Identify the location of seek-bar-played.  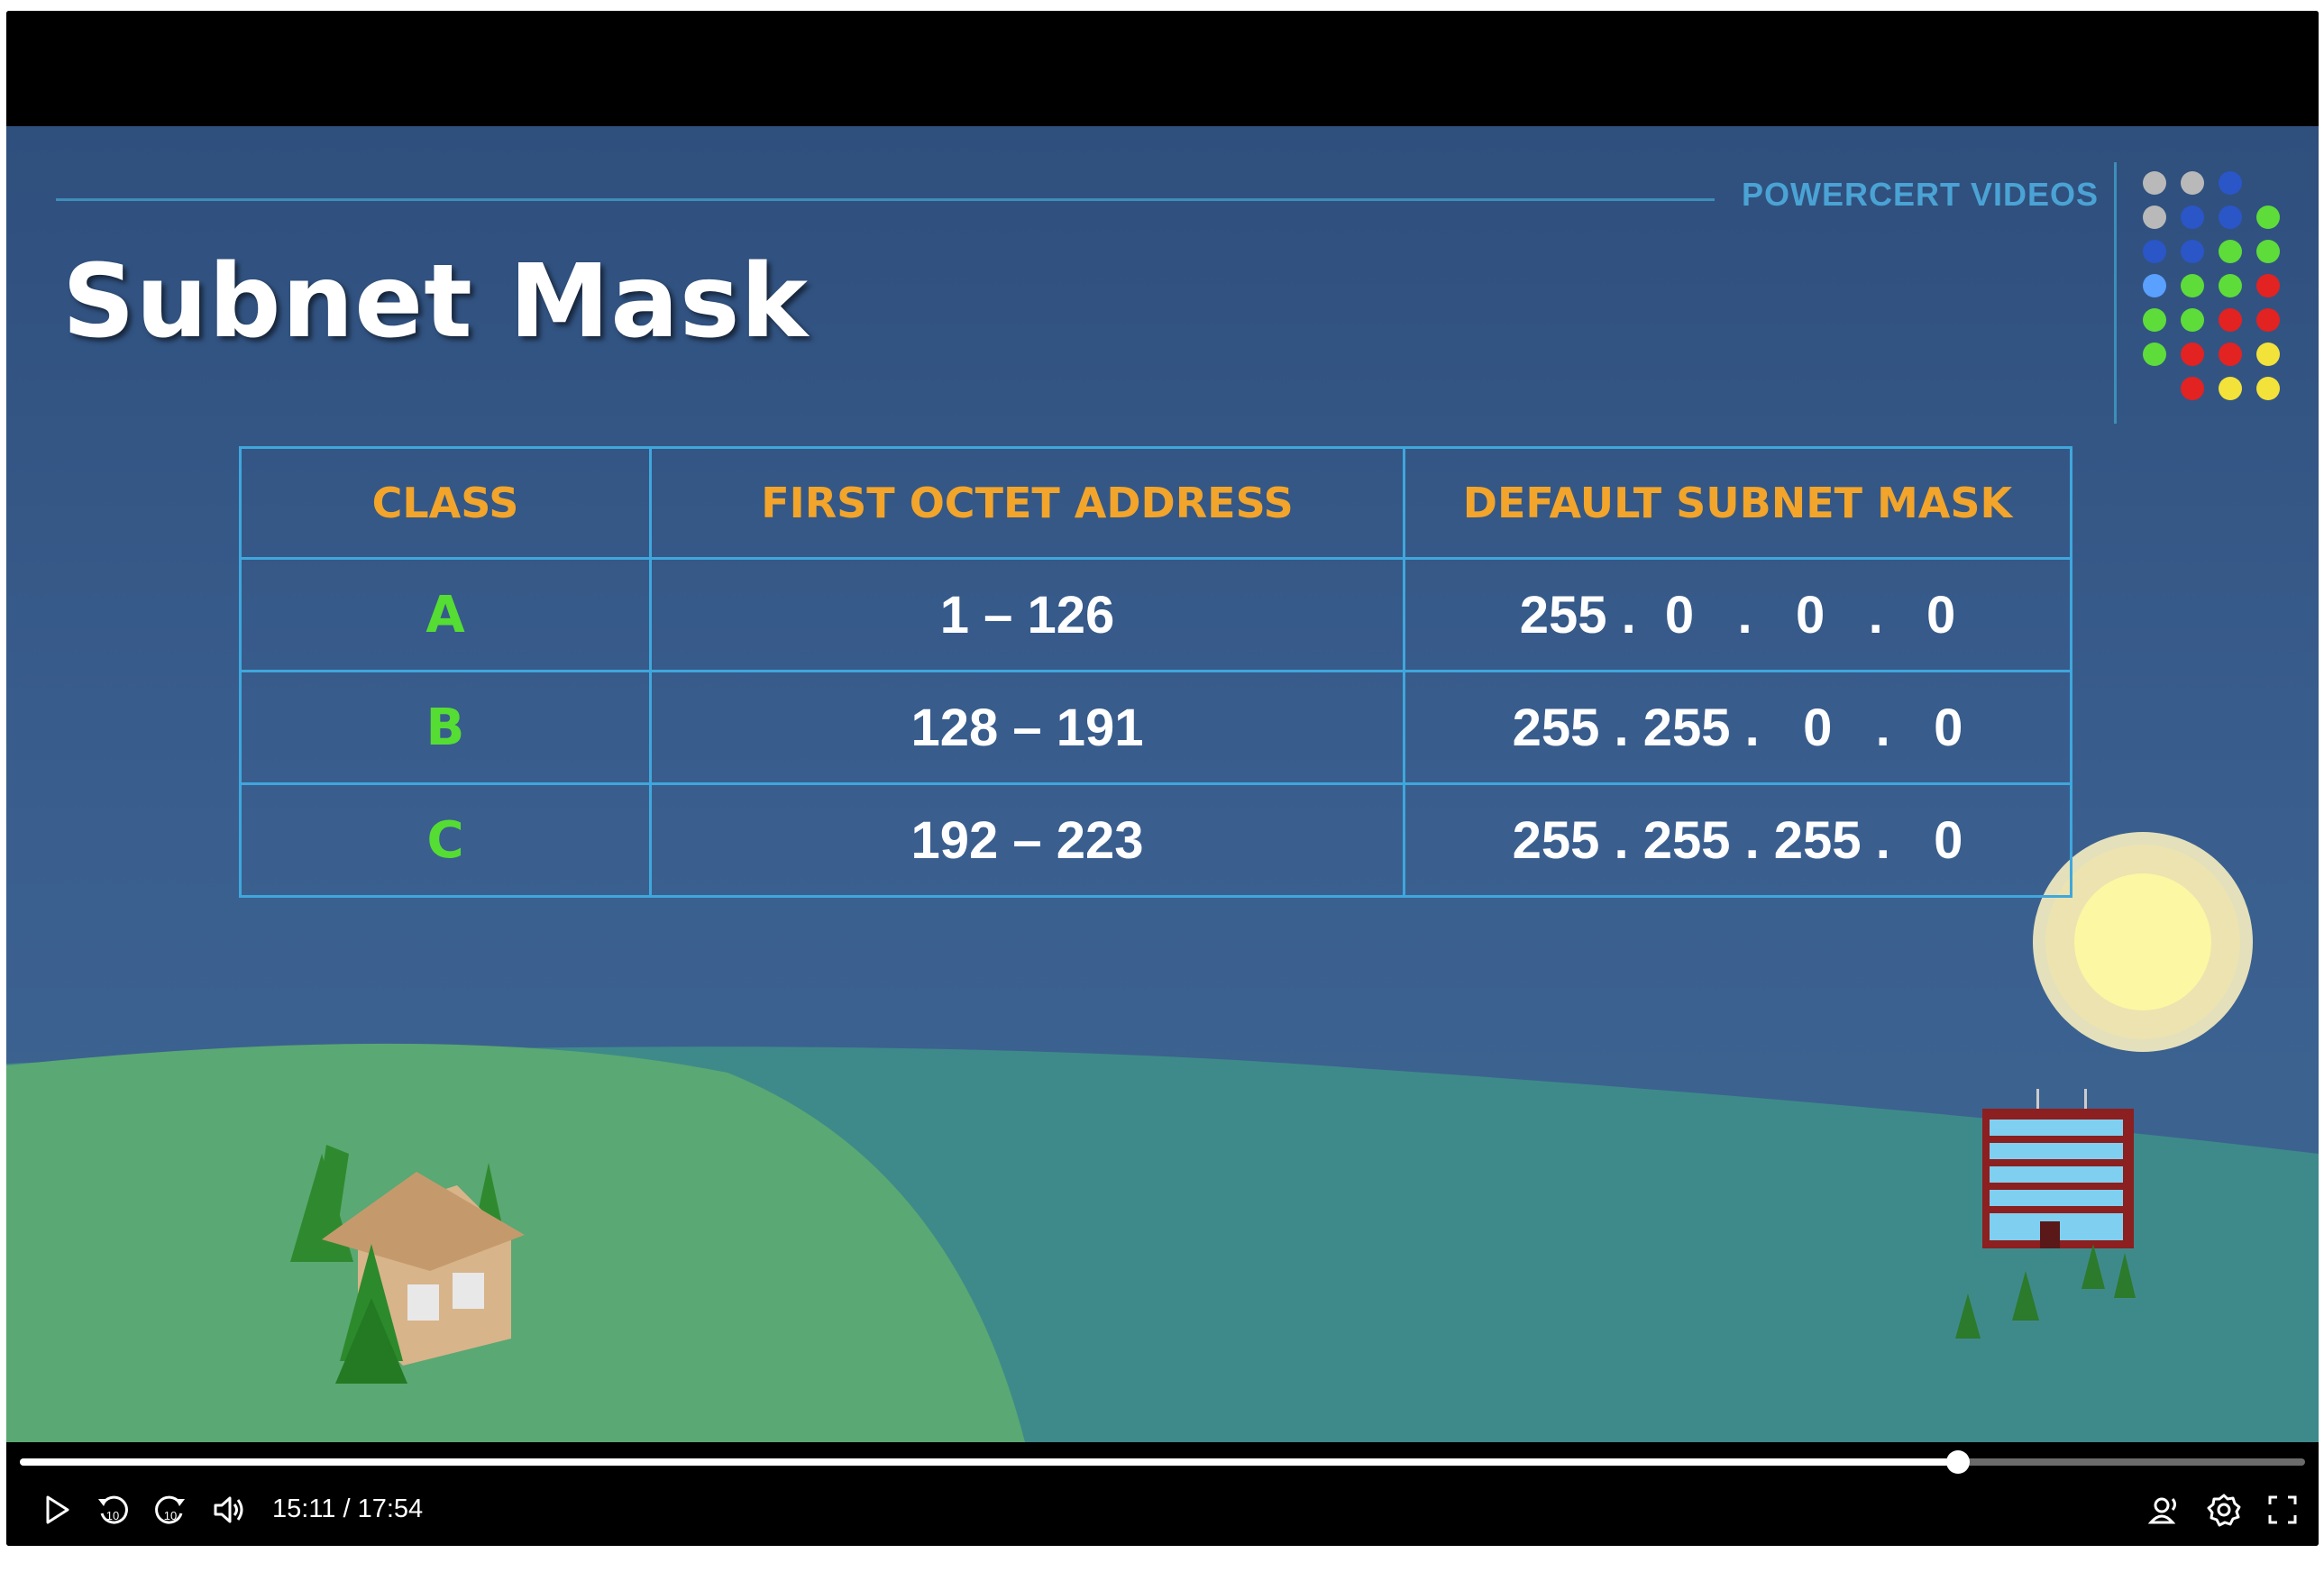
(989, 1462).